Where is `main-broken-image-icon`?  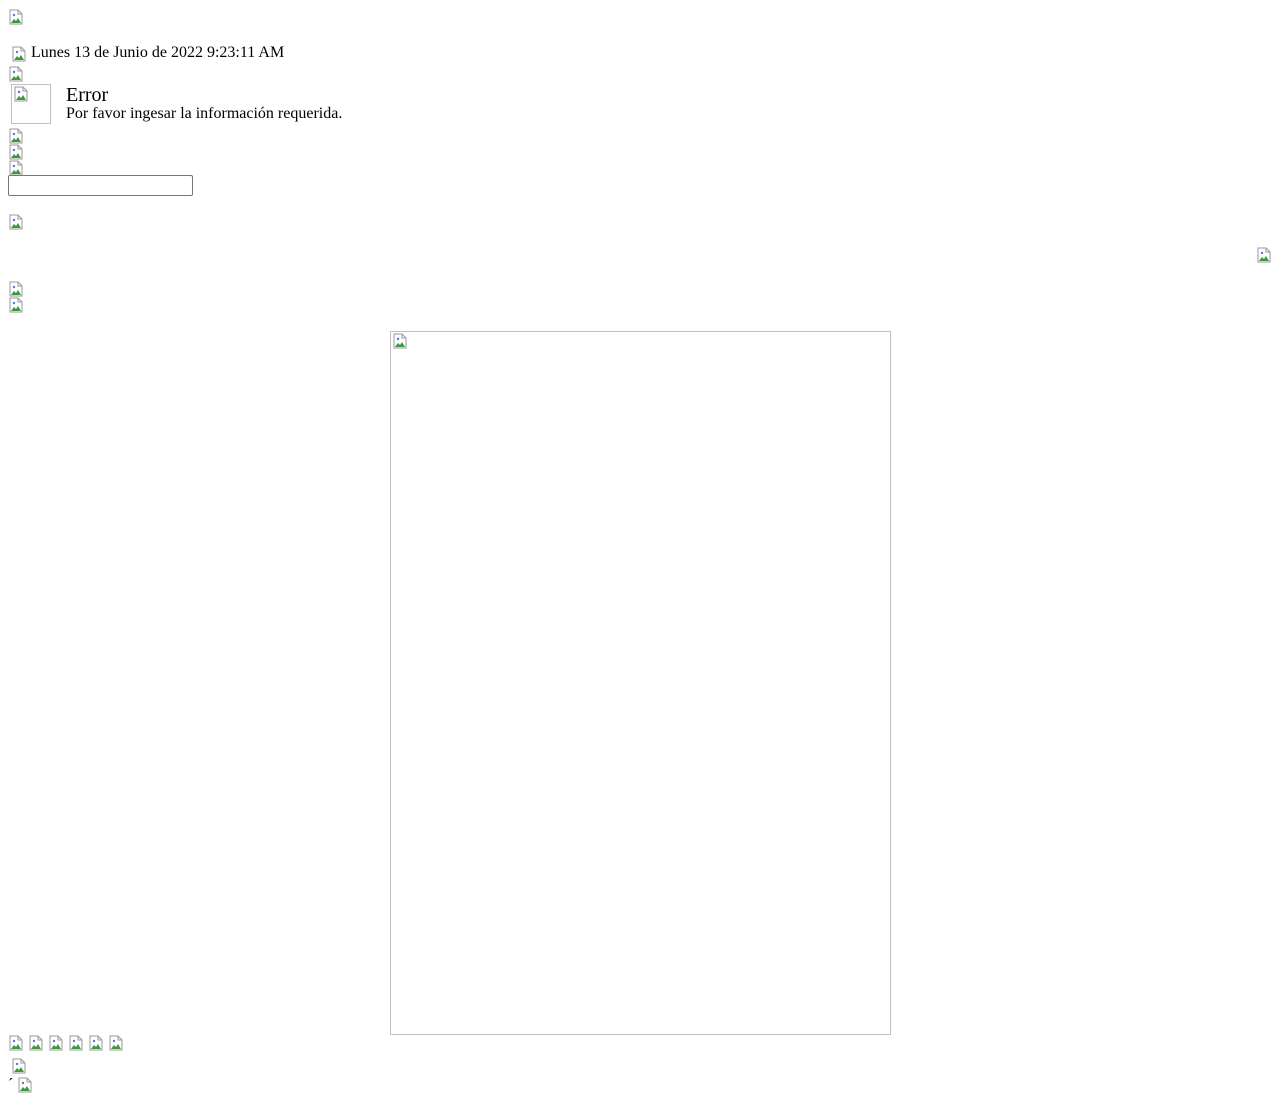 main-broken-image-icon is located at coordinates (400, 341).